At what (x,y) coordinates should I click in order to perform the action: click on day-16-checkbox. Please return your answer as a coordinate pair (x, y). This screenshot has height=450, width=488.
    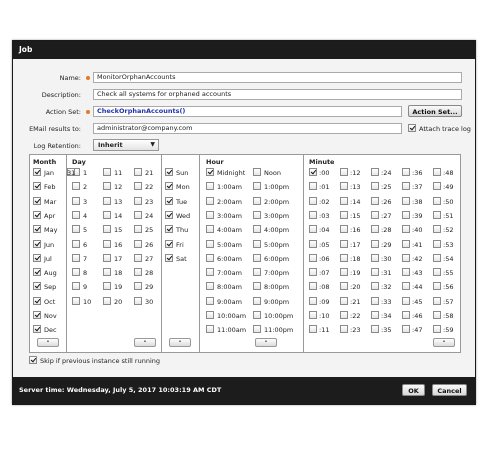
    Looking at the image, I should click on (107, 243).